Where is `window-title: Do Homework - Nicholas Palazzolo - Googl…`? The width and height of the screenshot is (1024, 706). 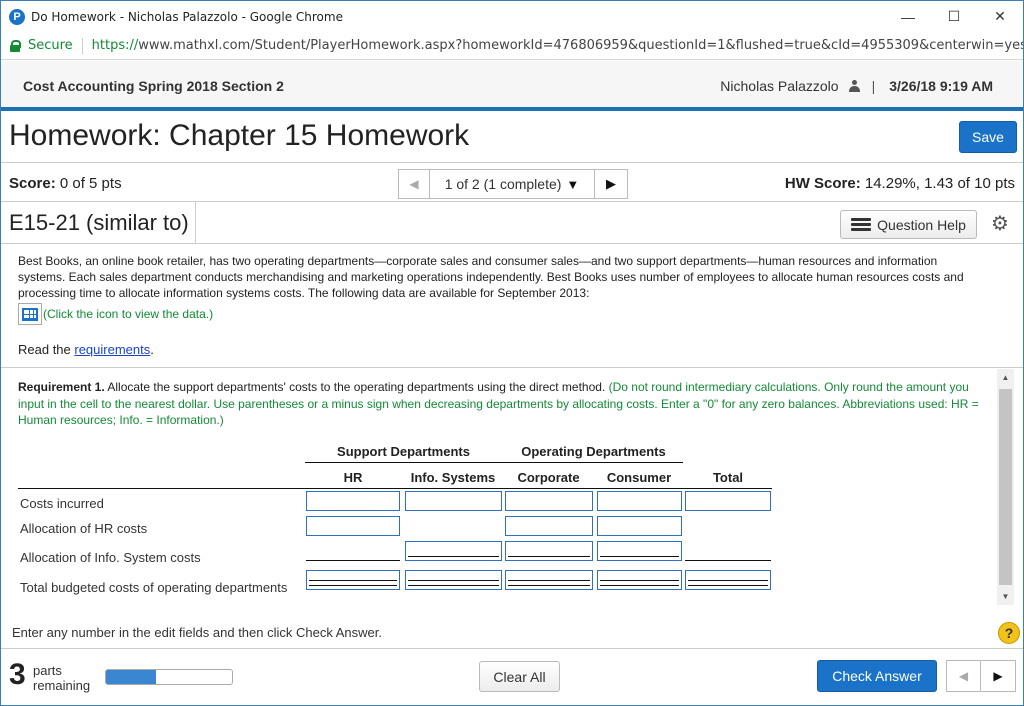 window-title: Do Homework - Nicholas Palazzolo - Googl… is located at coordinates (187, 16).